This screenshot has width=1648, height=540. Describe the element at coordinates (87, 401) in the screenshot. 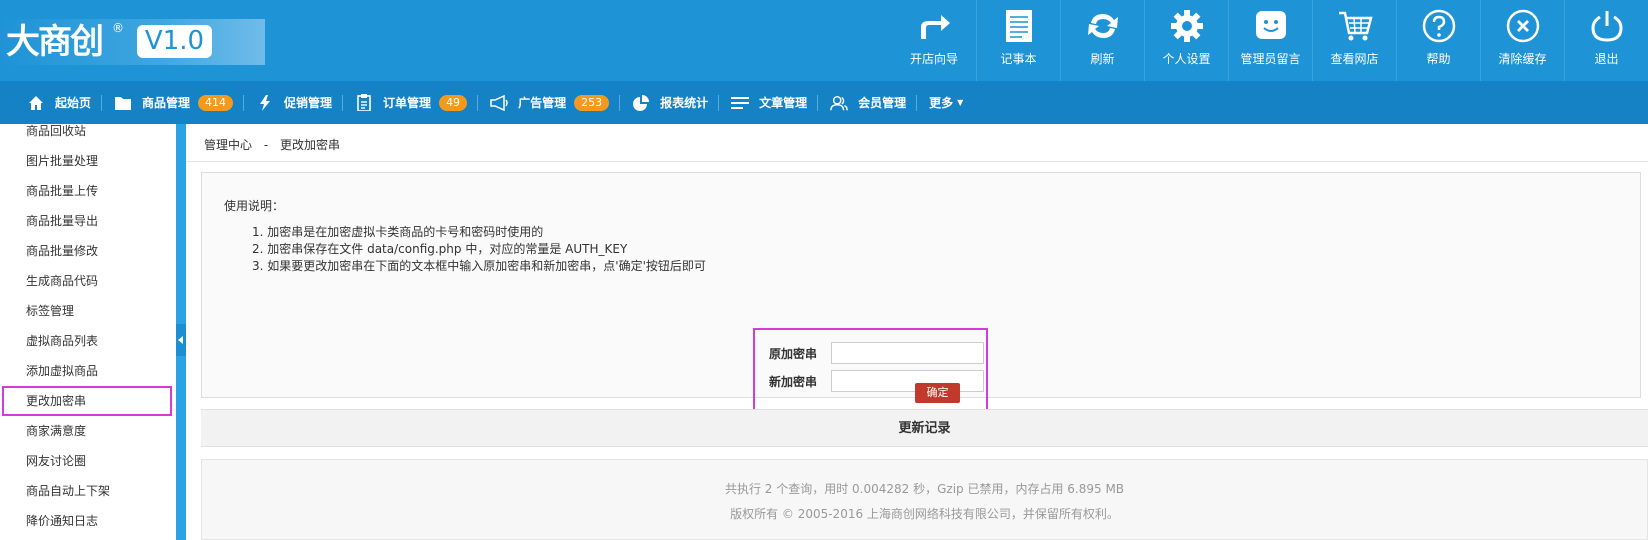

I see `sidebar-item-change-key: 更改加密串` at that location.